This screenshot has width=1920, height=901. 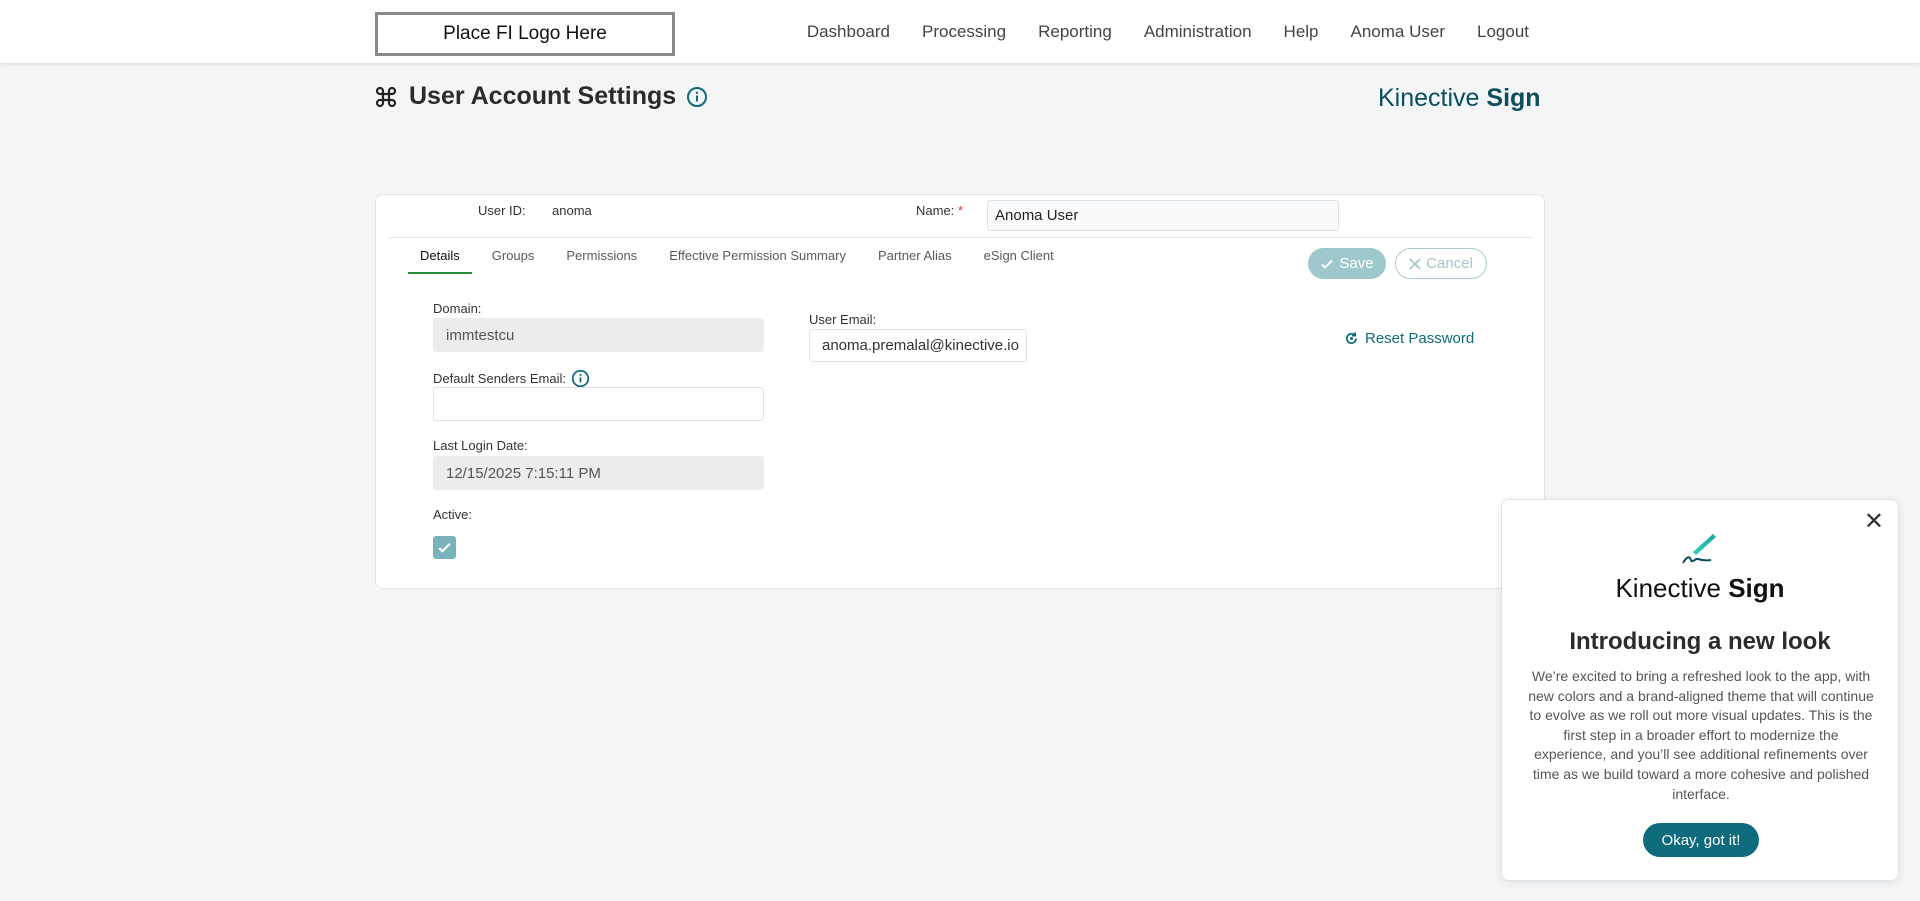 I want to click on reset-icon, so click(x=1352, y=338).